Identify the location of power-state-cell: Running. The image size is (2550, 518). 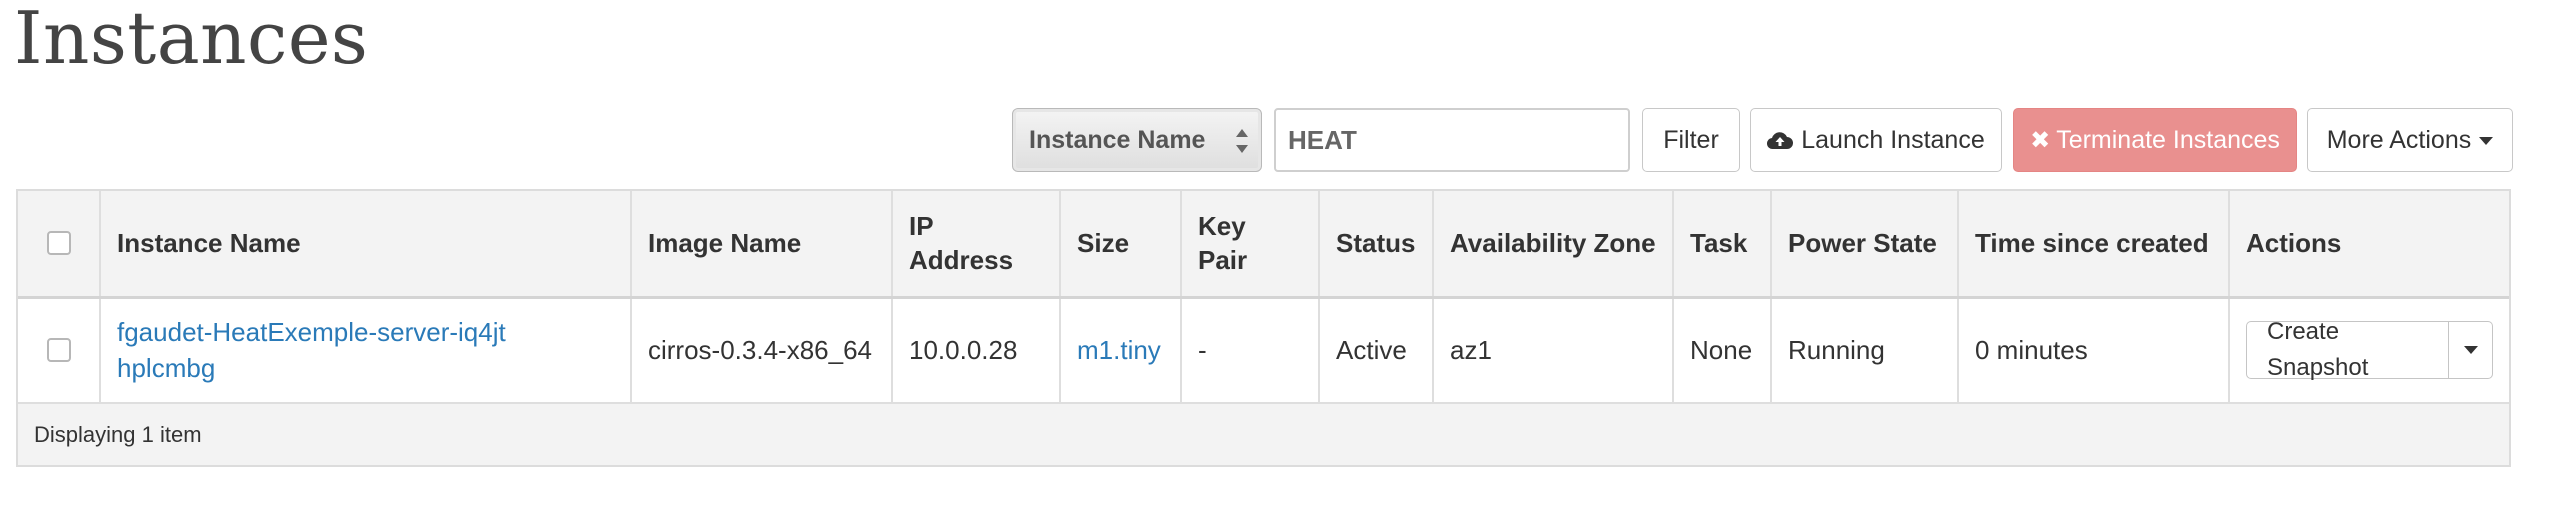
(1864, 350).